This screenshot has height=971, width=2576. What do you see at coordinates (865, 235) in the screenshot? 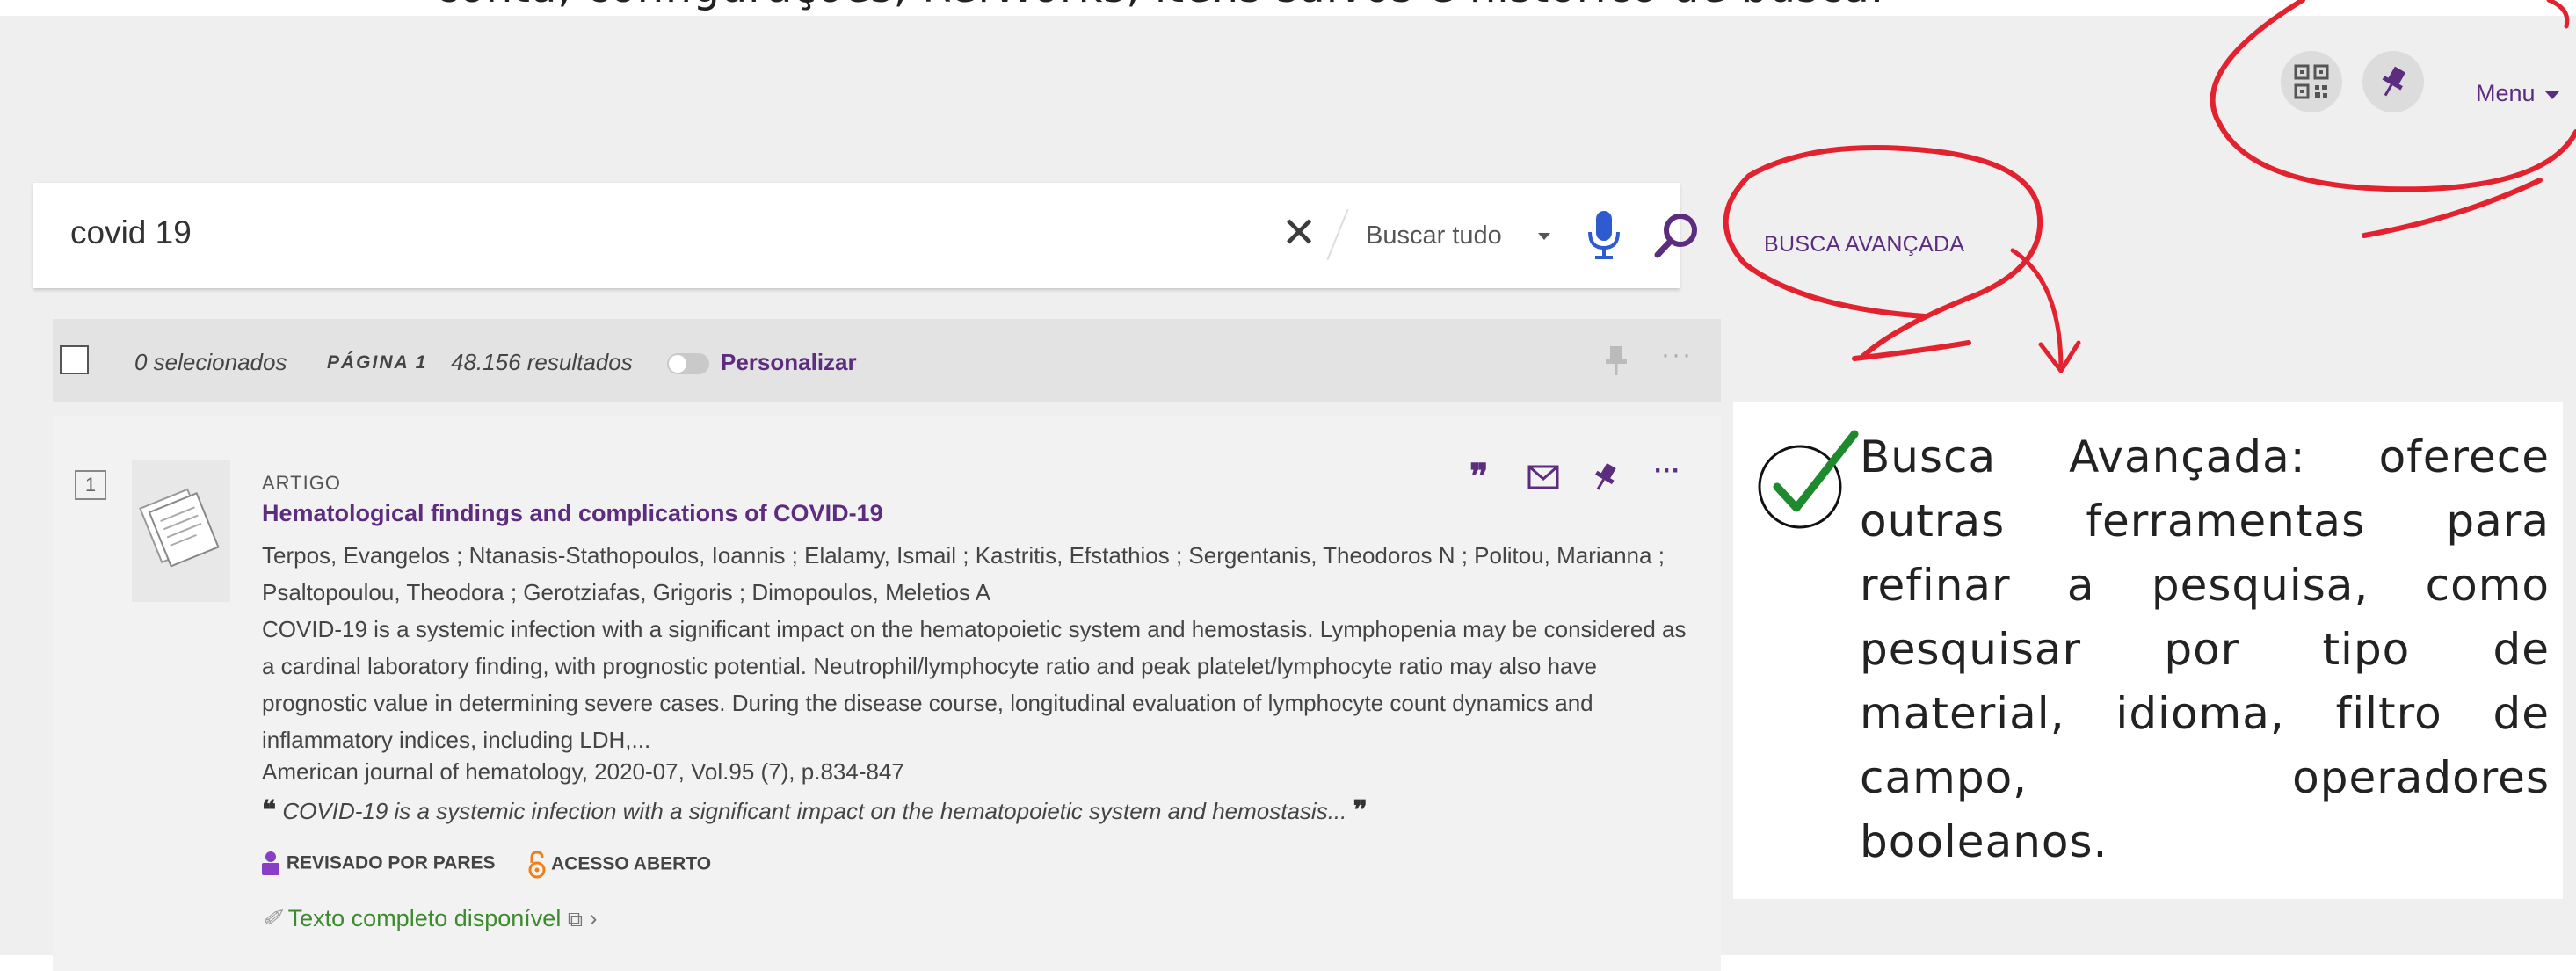
I see `search-bar: covid 19 ✕ Buscar tudo` at bounding box center [865, 235].